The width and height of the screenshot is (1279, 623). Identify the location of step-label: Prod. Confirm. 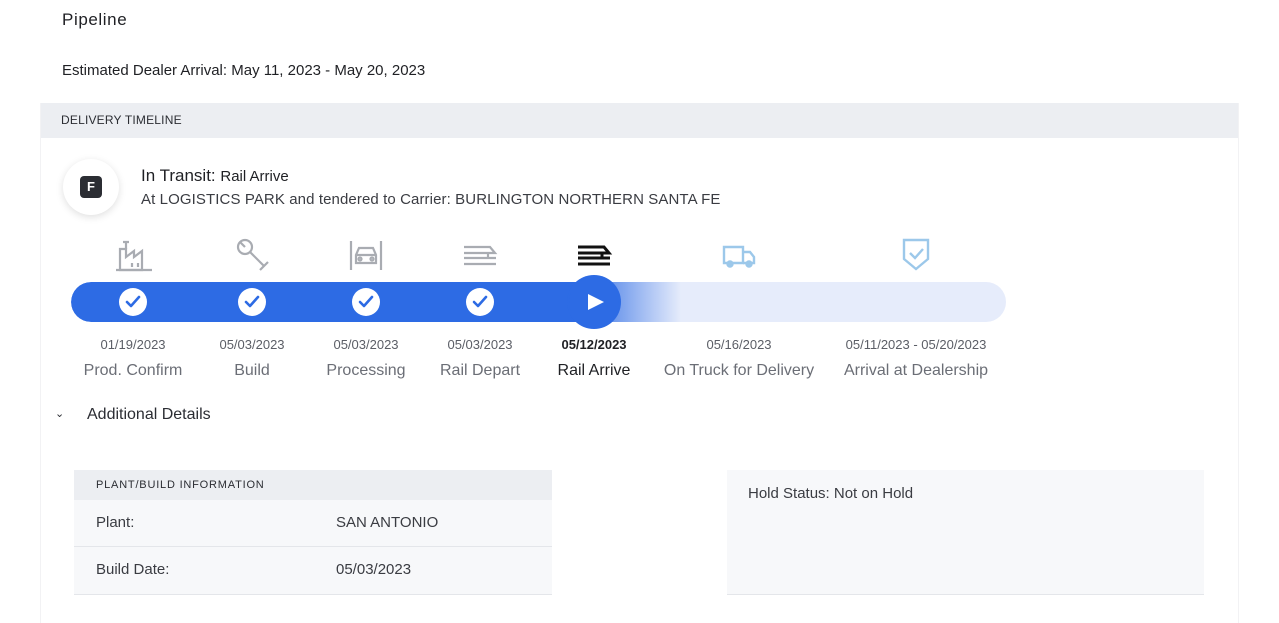
(133, 370).